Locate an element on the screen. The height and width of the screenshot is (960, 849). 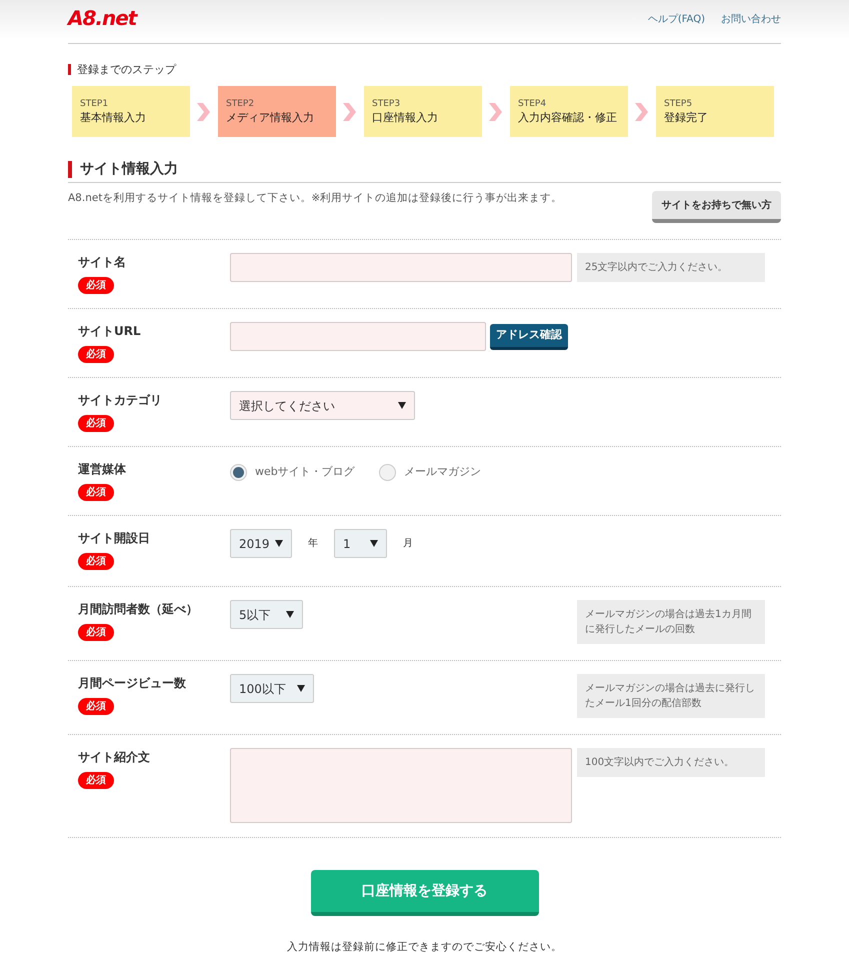
hint-text: 25文字以内でご入力ください。 is located at coordinates (671, 267).